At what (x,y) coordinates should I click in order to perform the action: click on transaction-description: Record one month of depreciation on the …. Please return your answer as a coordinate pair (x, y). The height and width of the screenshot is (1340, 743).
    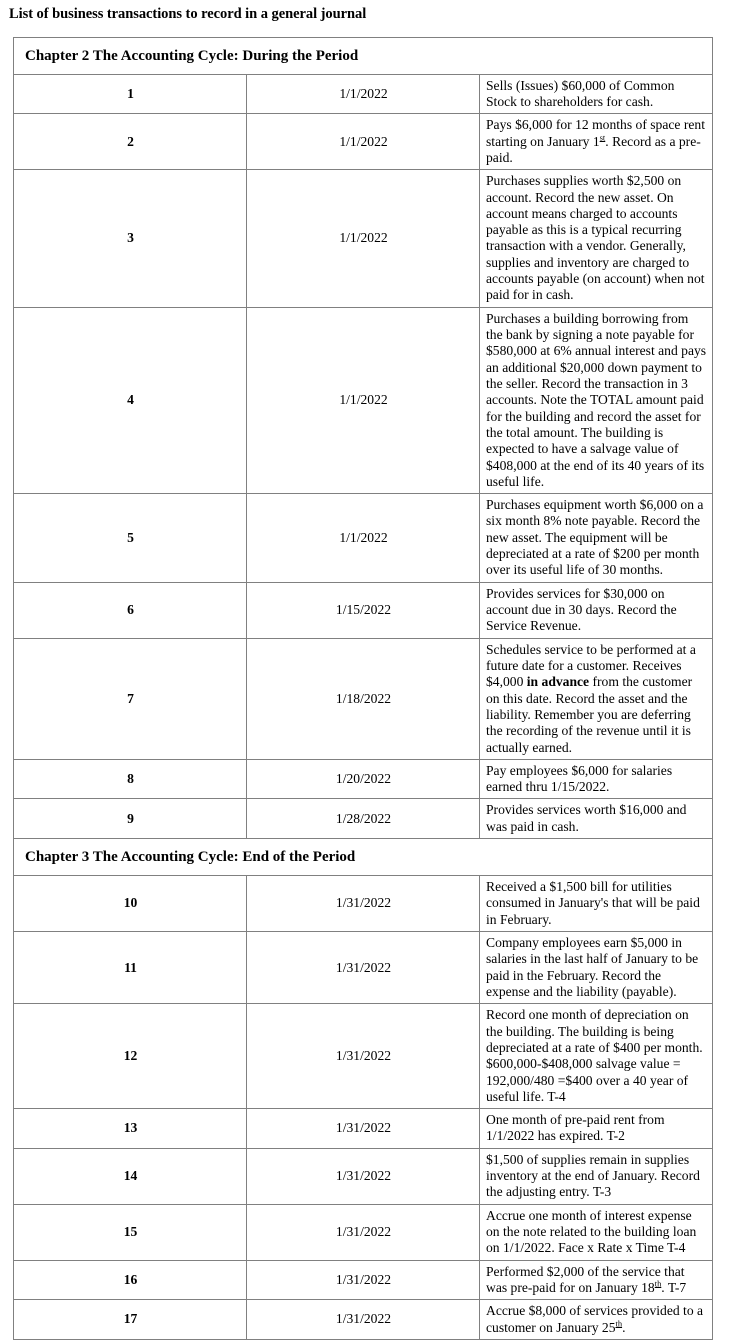
    Looking at the image, I should click on (596, 1056).